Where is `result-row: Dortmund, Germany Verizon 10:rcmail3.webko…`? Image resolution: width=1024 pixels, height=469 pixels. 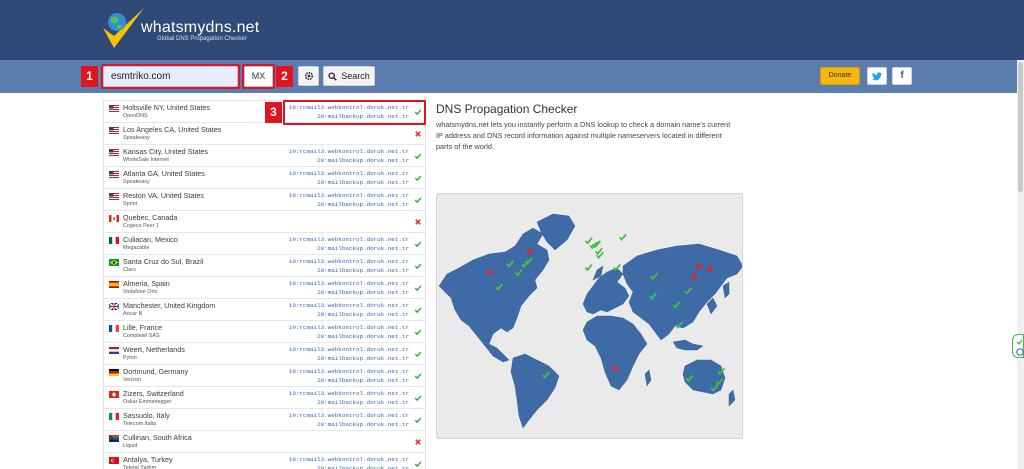
result-row: Dortmund, Germany Verizon 10:rcmail3.webko… is located at coordinates (264, 376).